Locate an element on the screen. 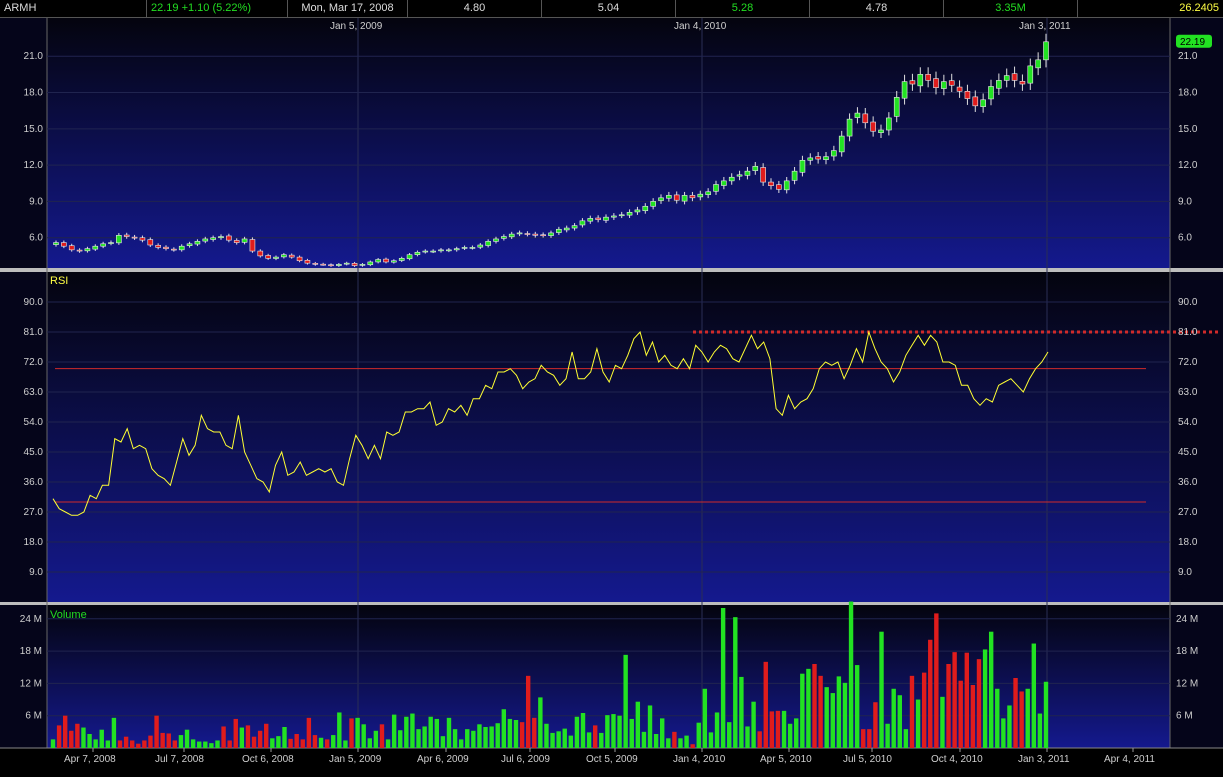 Image resolution: width=1223 pixels, height=777 pixels. volume-axis-label-left: 12 M is located at coordinates (31, 683).